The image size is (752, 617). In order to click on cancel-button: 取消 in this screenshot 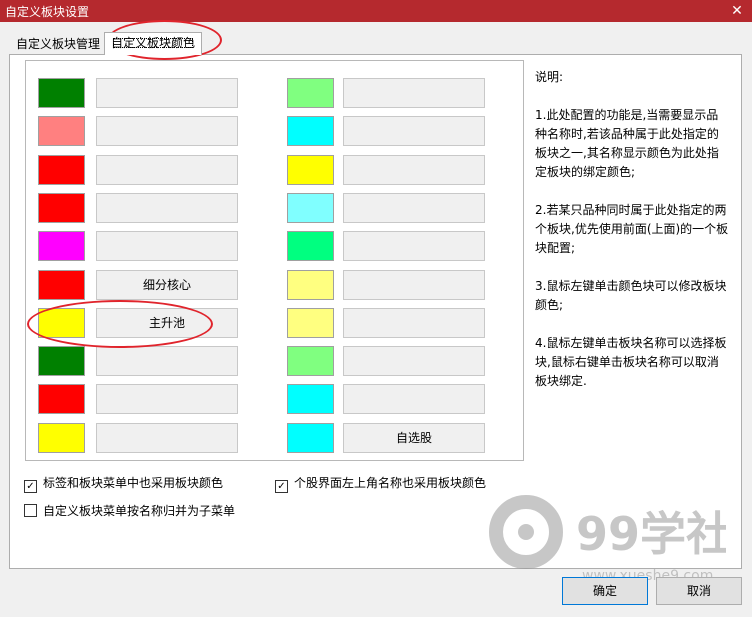, I will do `click(699, 591)`.